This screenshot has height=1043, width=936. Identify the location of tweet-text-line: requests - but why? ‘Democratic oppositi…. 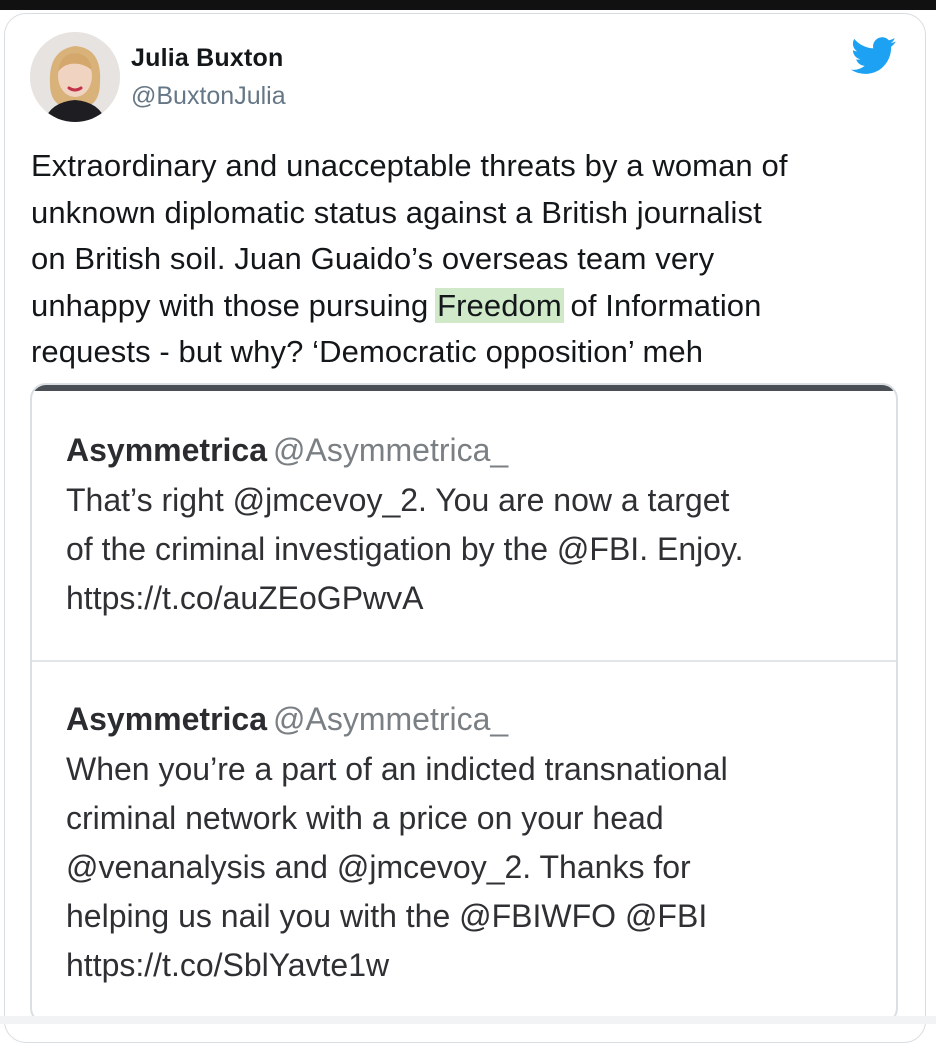
(367, 351).